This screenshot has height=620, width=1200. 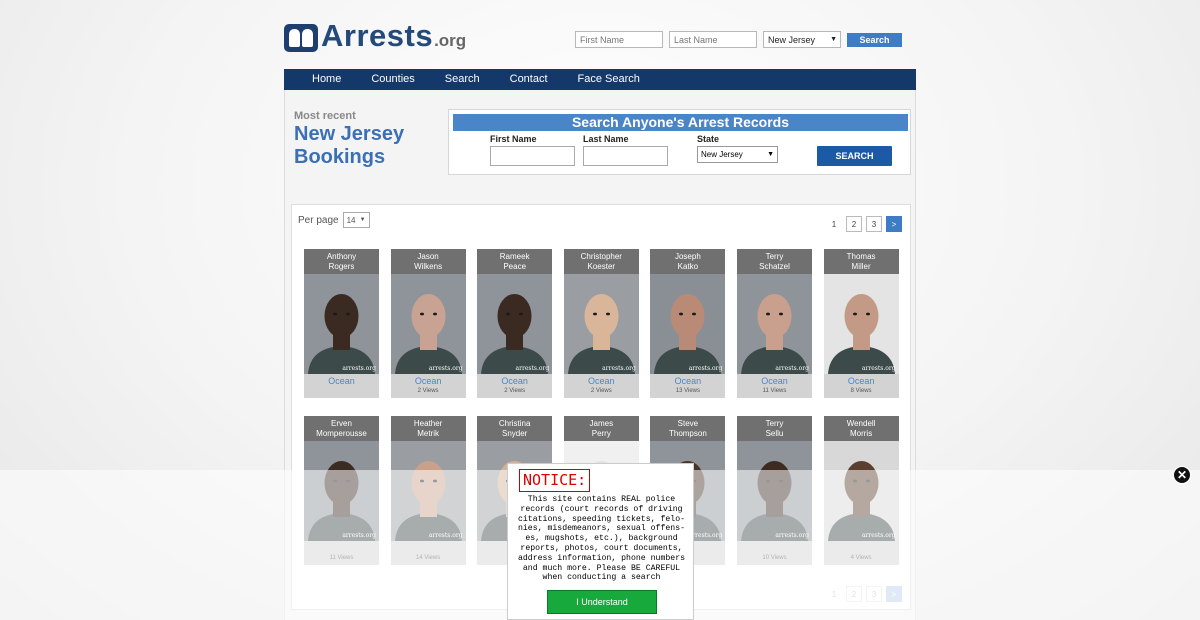 I want to click on header-search-button: Search, so click(x=874, y=39).